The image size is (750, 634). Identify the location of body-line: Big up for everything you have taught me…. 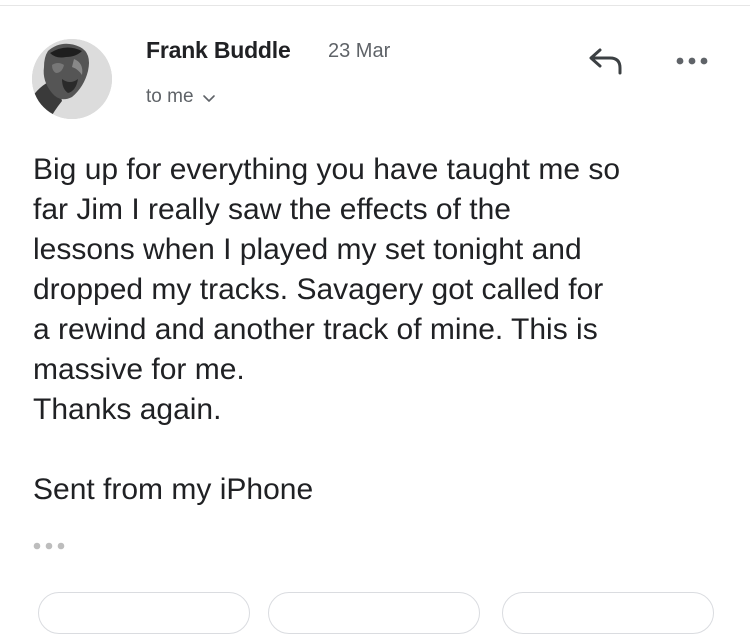
(327, 169).